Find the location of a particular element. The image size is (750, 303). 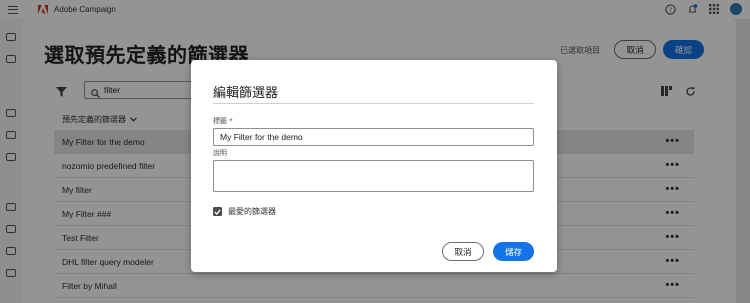

title-field-label: 標籤 * is located at coordinates (223, 121).